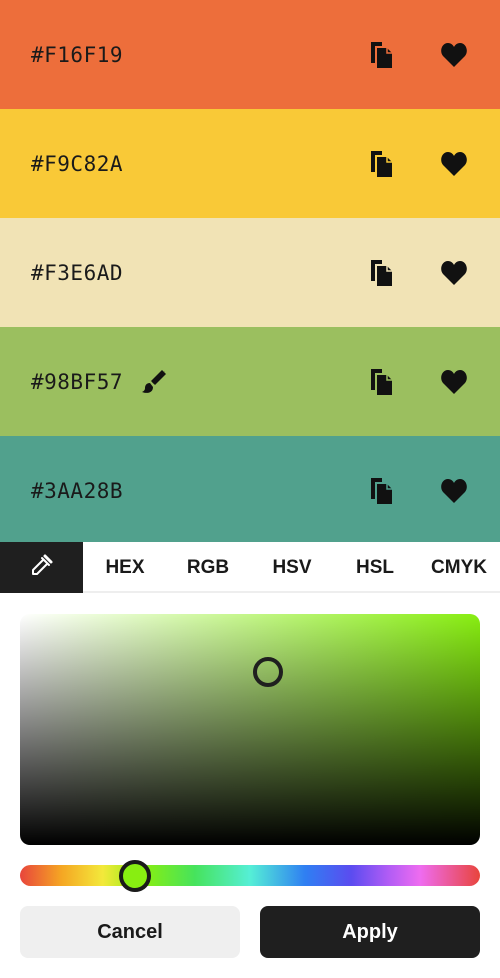 This screenshot has height=978, width=500. What do you see at coordinates (375, 567) in the screenshot?
I see `tab-hsl: HSL` at bounding box center [375, 567].